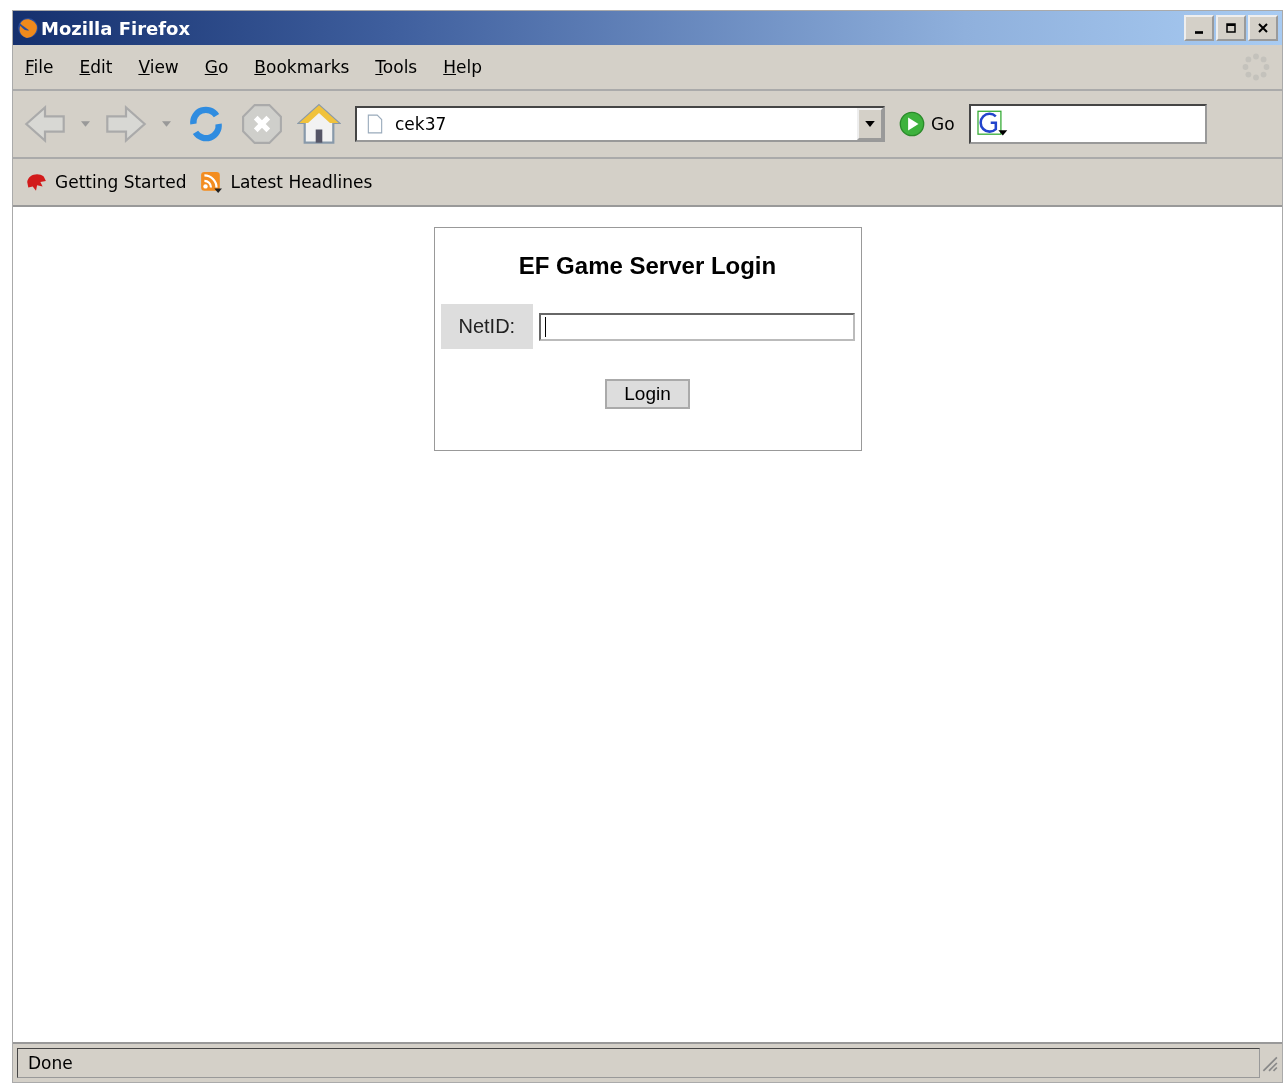  I want to click on feed-icon, so click(211, 182).